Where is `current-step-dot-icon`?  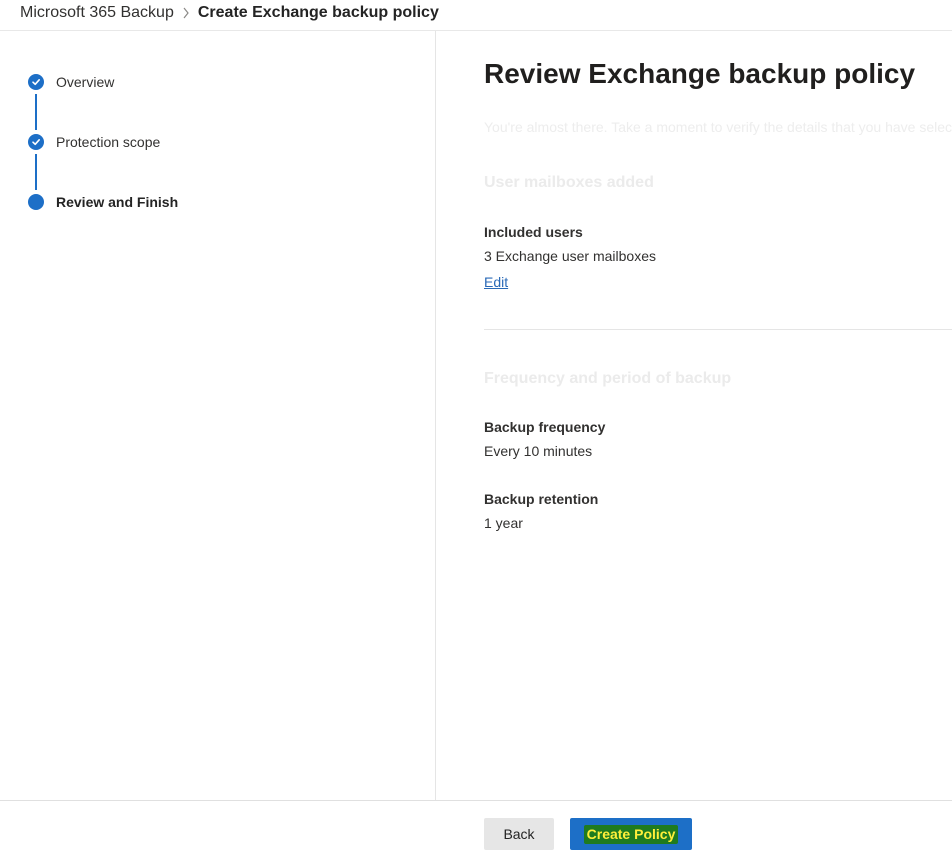 current-step-dot-icon is located at coordinates (36, 202).